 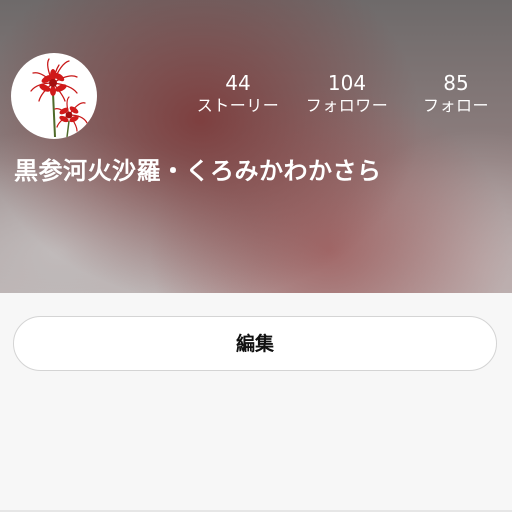 What do you see at coordinates (347, 105) in the screenshot?
I see `stat-label: フォロワー` at bounding box center [347, 105].